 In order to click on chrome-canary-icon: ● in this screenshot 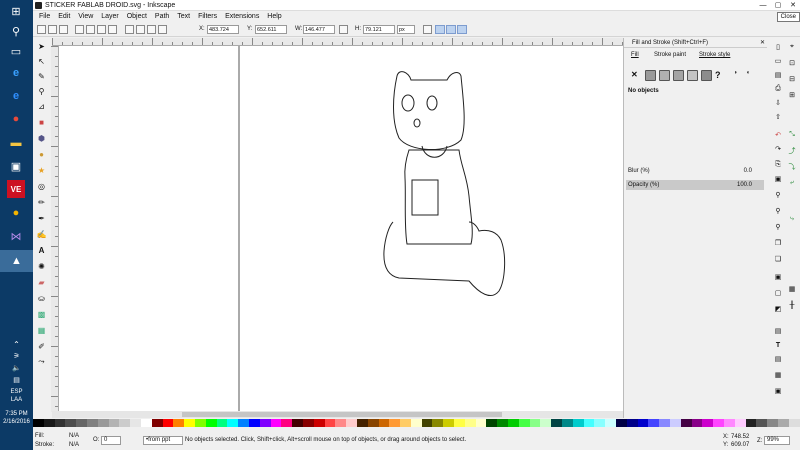, I will do `click(16, 213)`.